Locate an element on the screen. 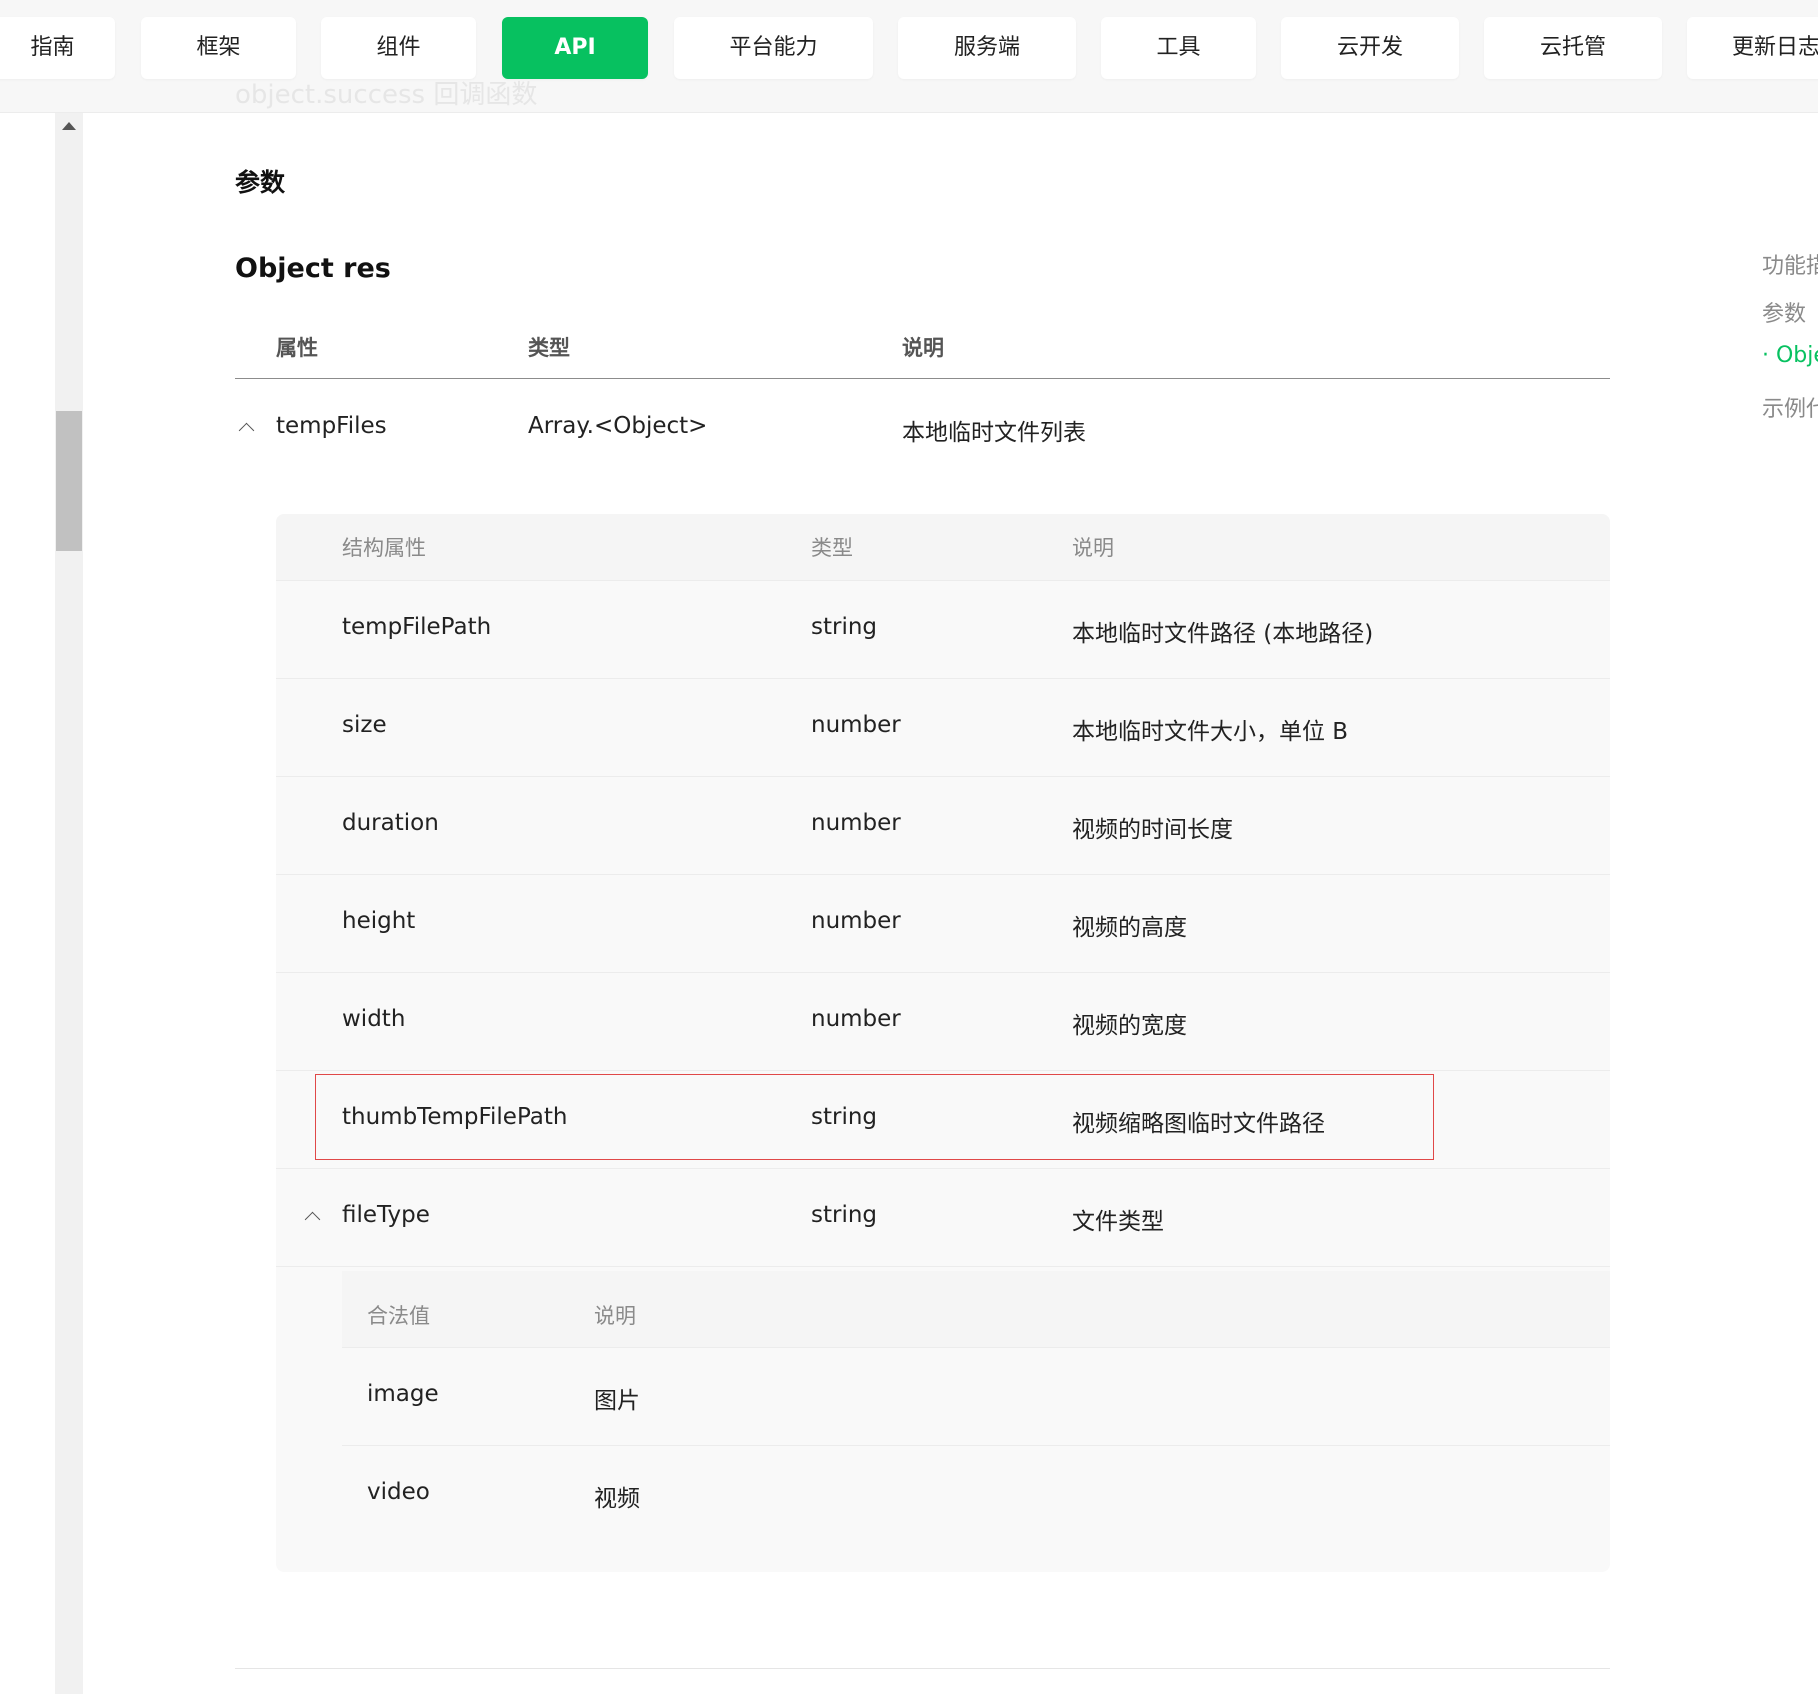 The height and width of the screenshot is (1694, 1818). field-name: fileType is located at coordinates (386, 1215).